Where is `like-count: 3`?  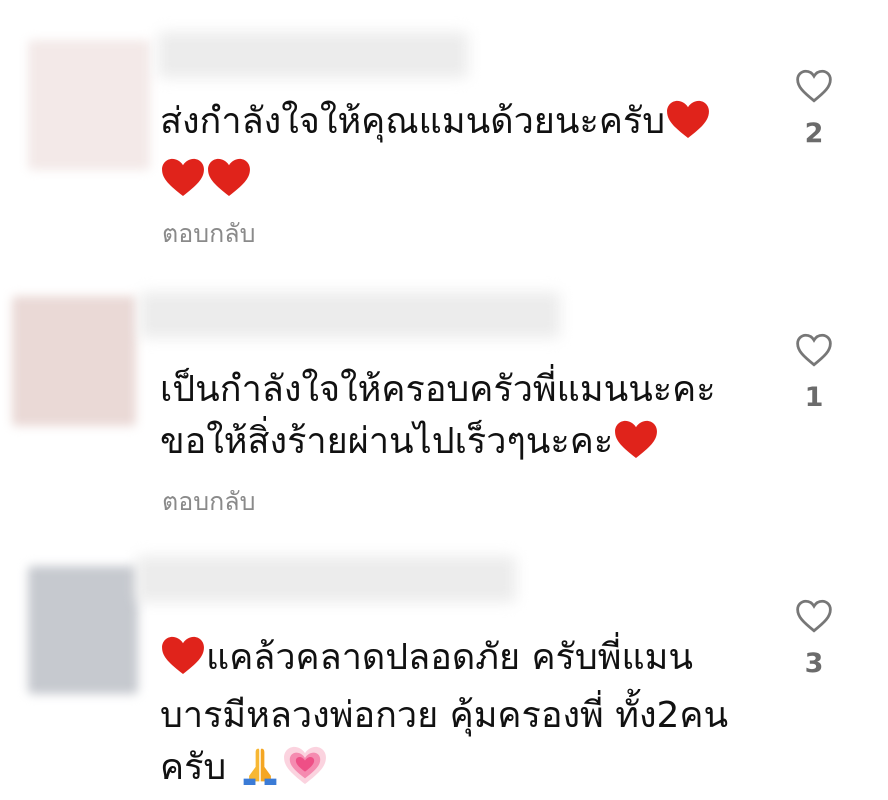
like-count: 3 is located at coordinates (814, 663).